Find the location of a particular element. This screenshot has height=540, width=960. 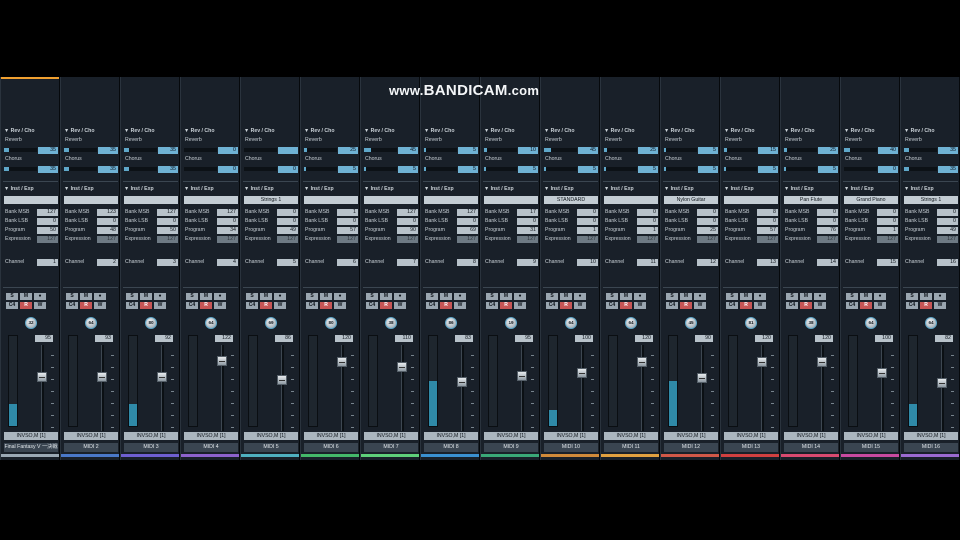

volume-value: 82 is located at coordinates (944, 338).